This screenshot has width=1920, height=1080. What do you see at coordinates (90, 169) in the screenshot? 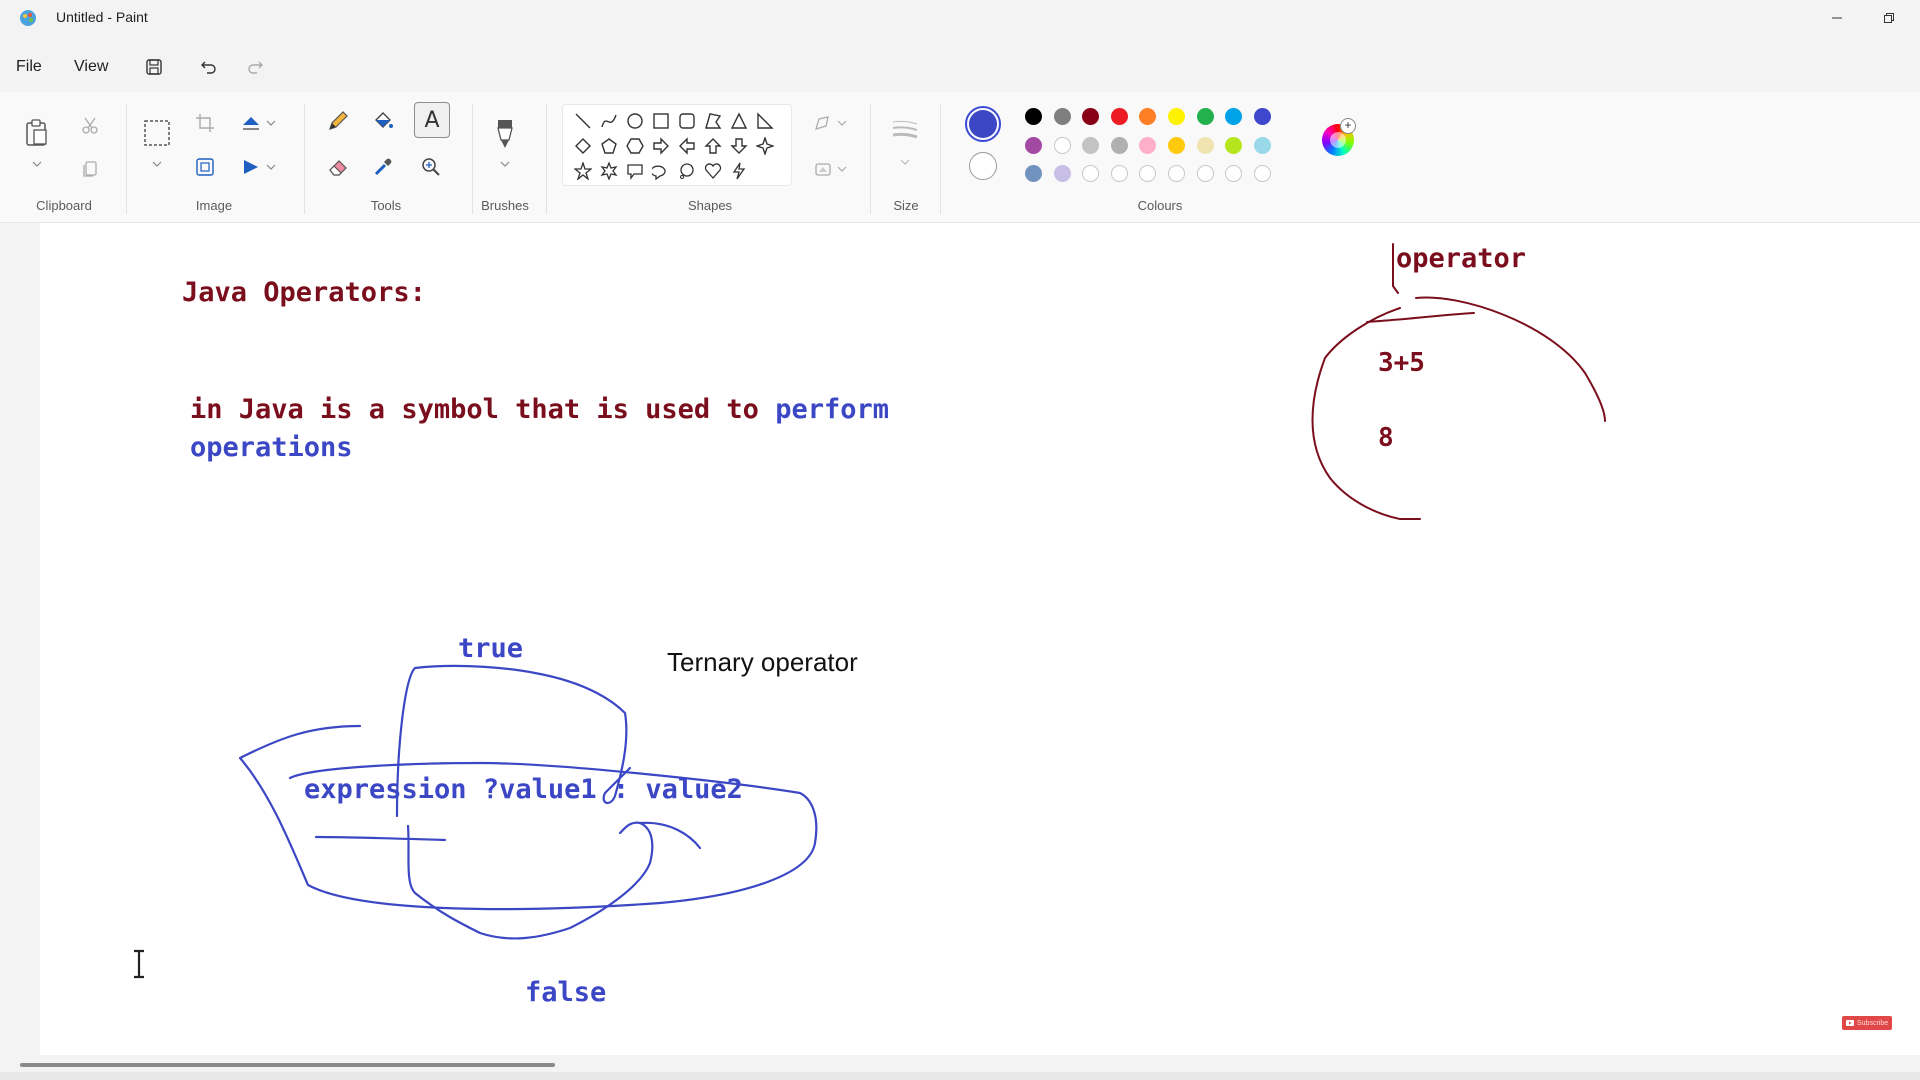
I see `copy-button` at bounding box center [90, 169].